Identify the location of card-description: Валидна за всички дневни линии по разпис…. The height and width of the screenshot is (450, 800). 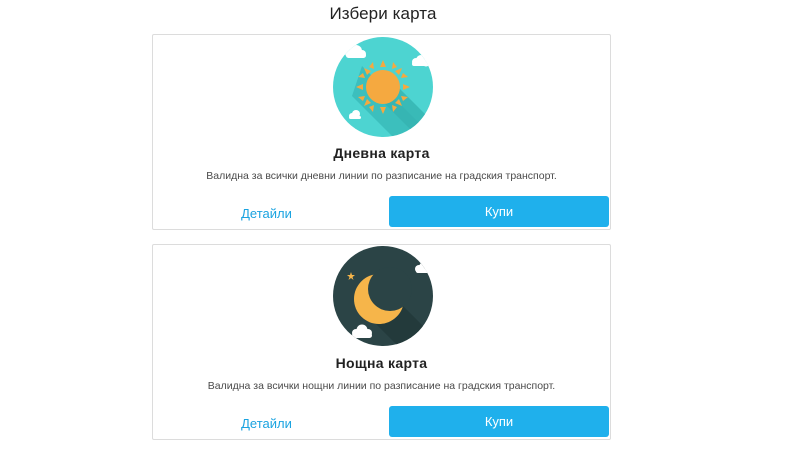
(381, 176).